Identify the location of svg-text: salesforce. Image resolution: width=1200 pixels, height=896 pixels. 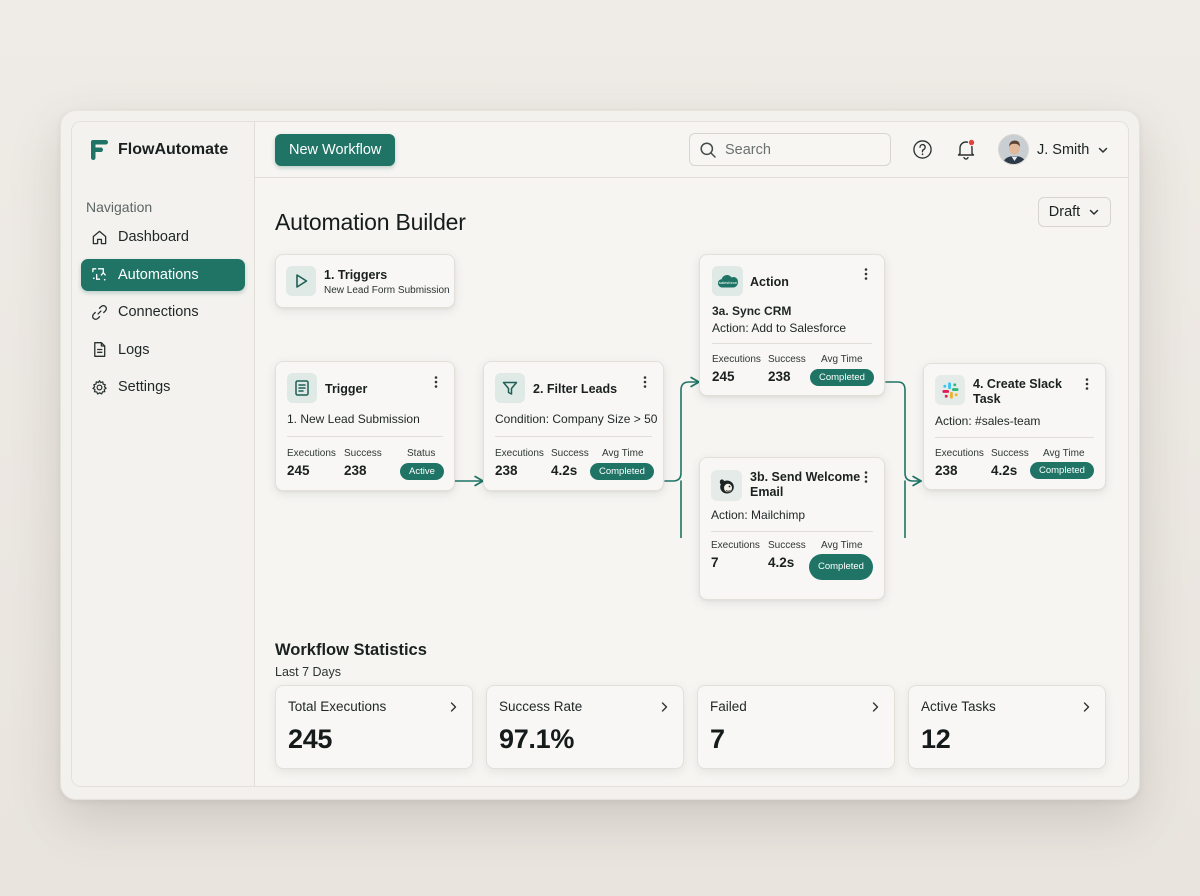
(727, 282).